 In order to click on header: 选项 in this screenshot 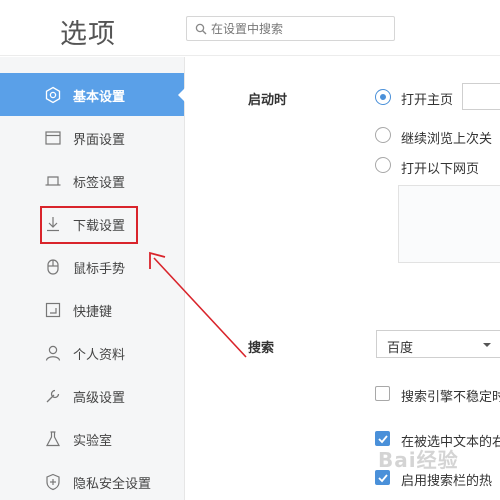, I will do `click(250, 28)`.